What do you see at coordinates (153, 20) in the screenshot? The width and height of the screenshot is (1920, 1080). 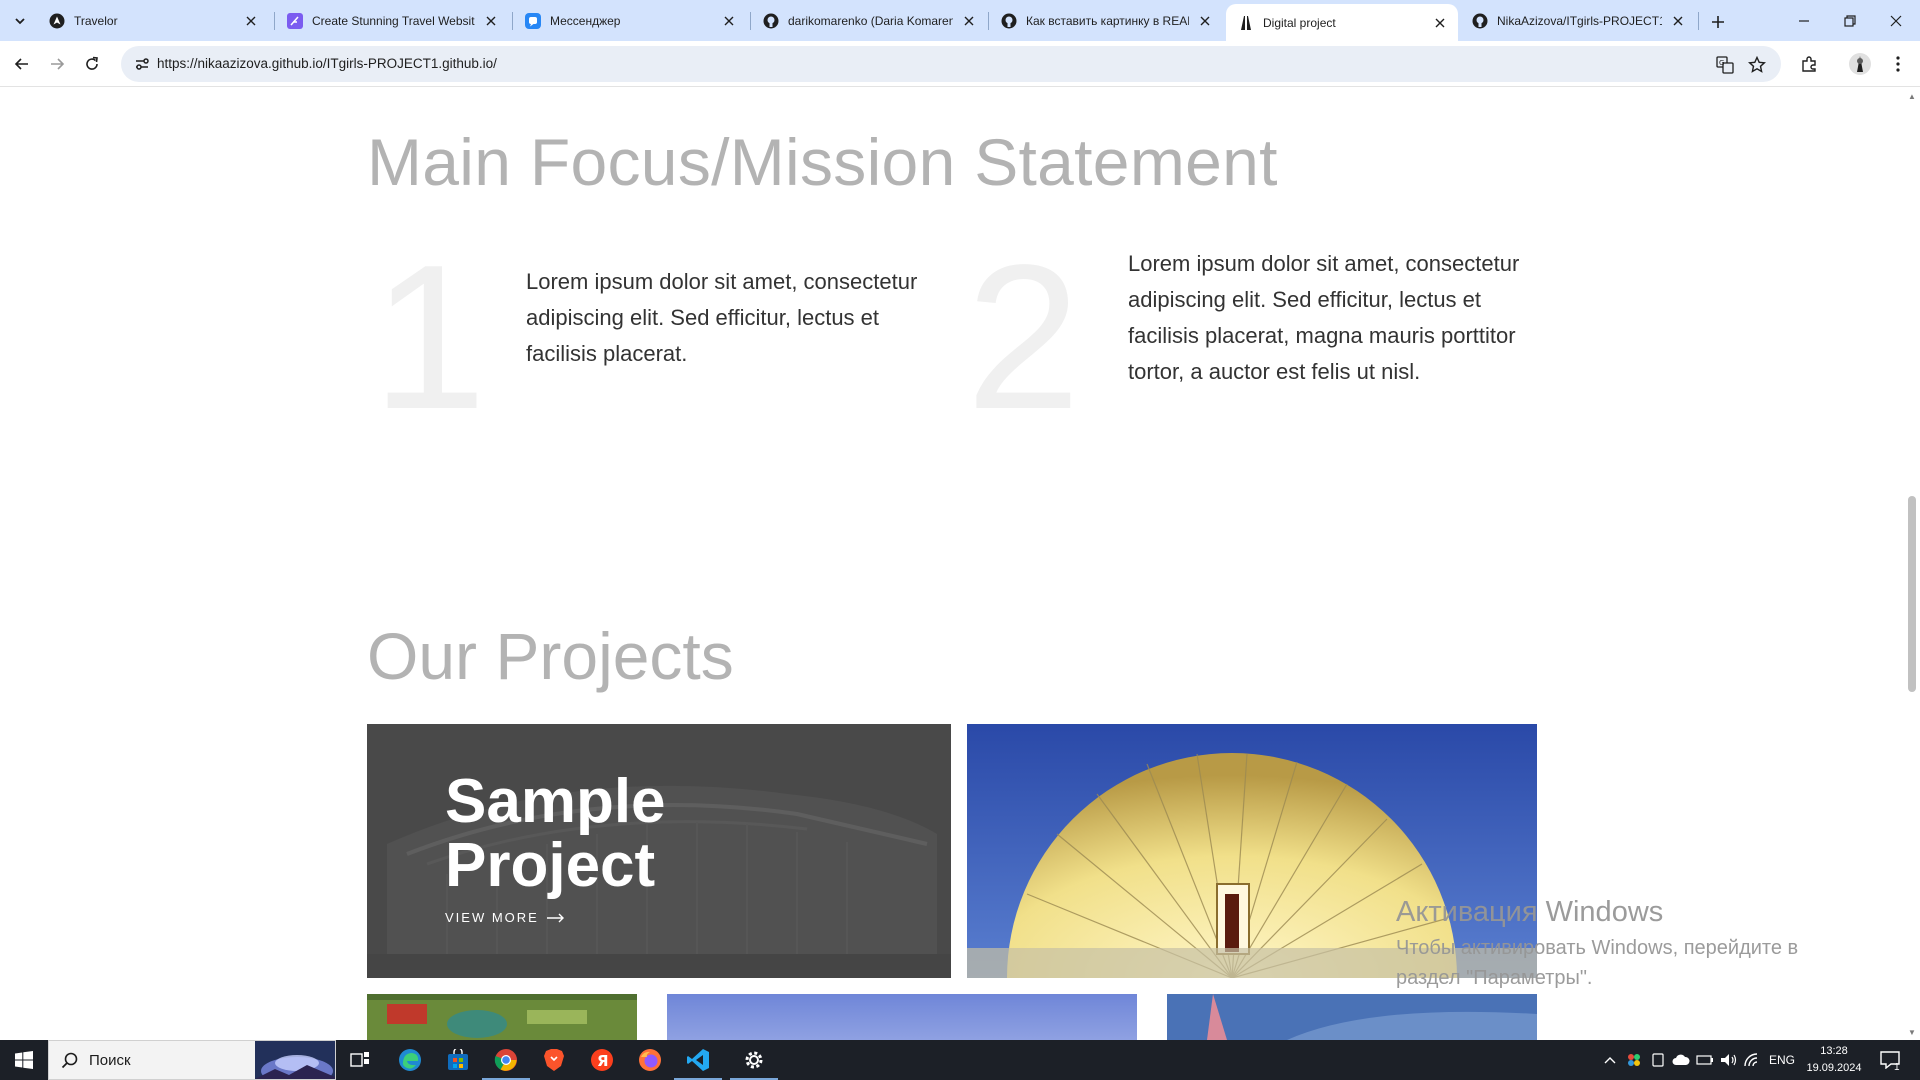 I see `tab-travelor: Travelor` at bounding box center [153, 20].